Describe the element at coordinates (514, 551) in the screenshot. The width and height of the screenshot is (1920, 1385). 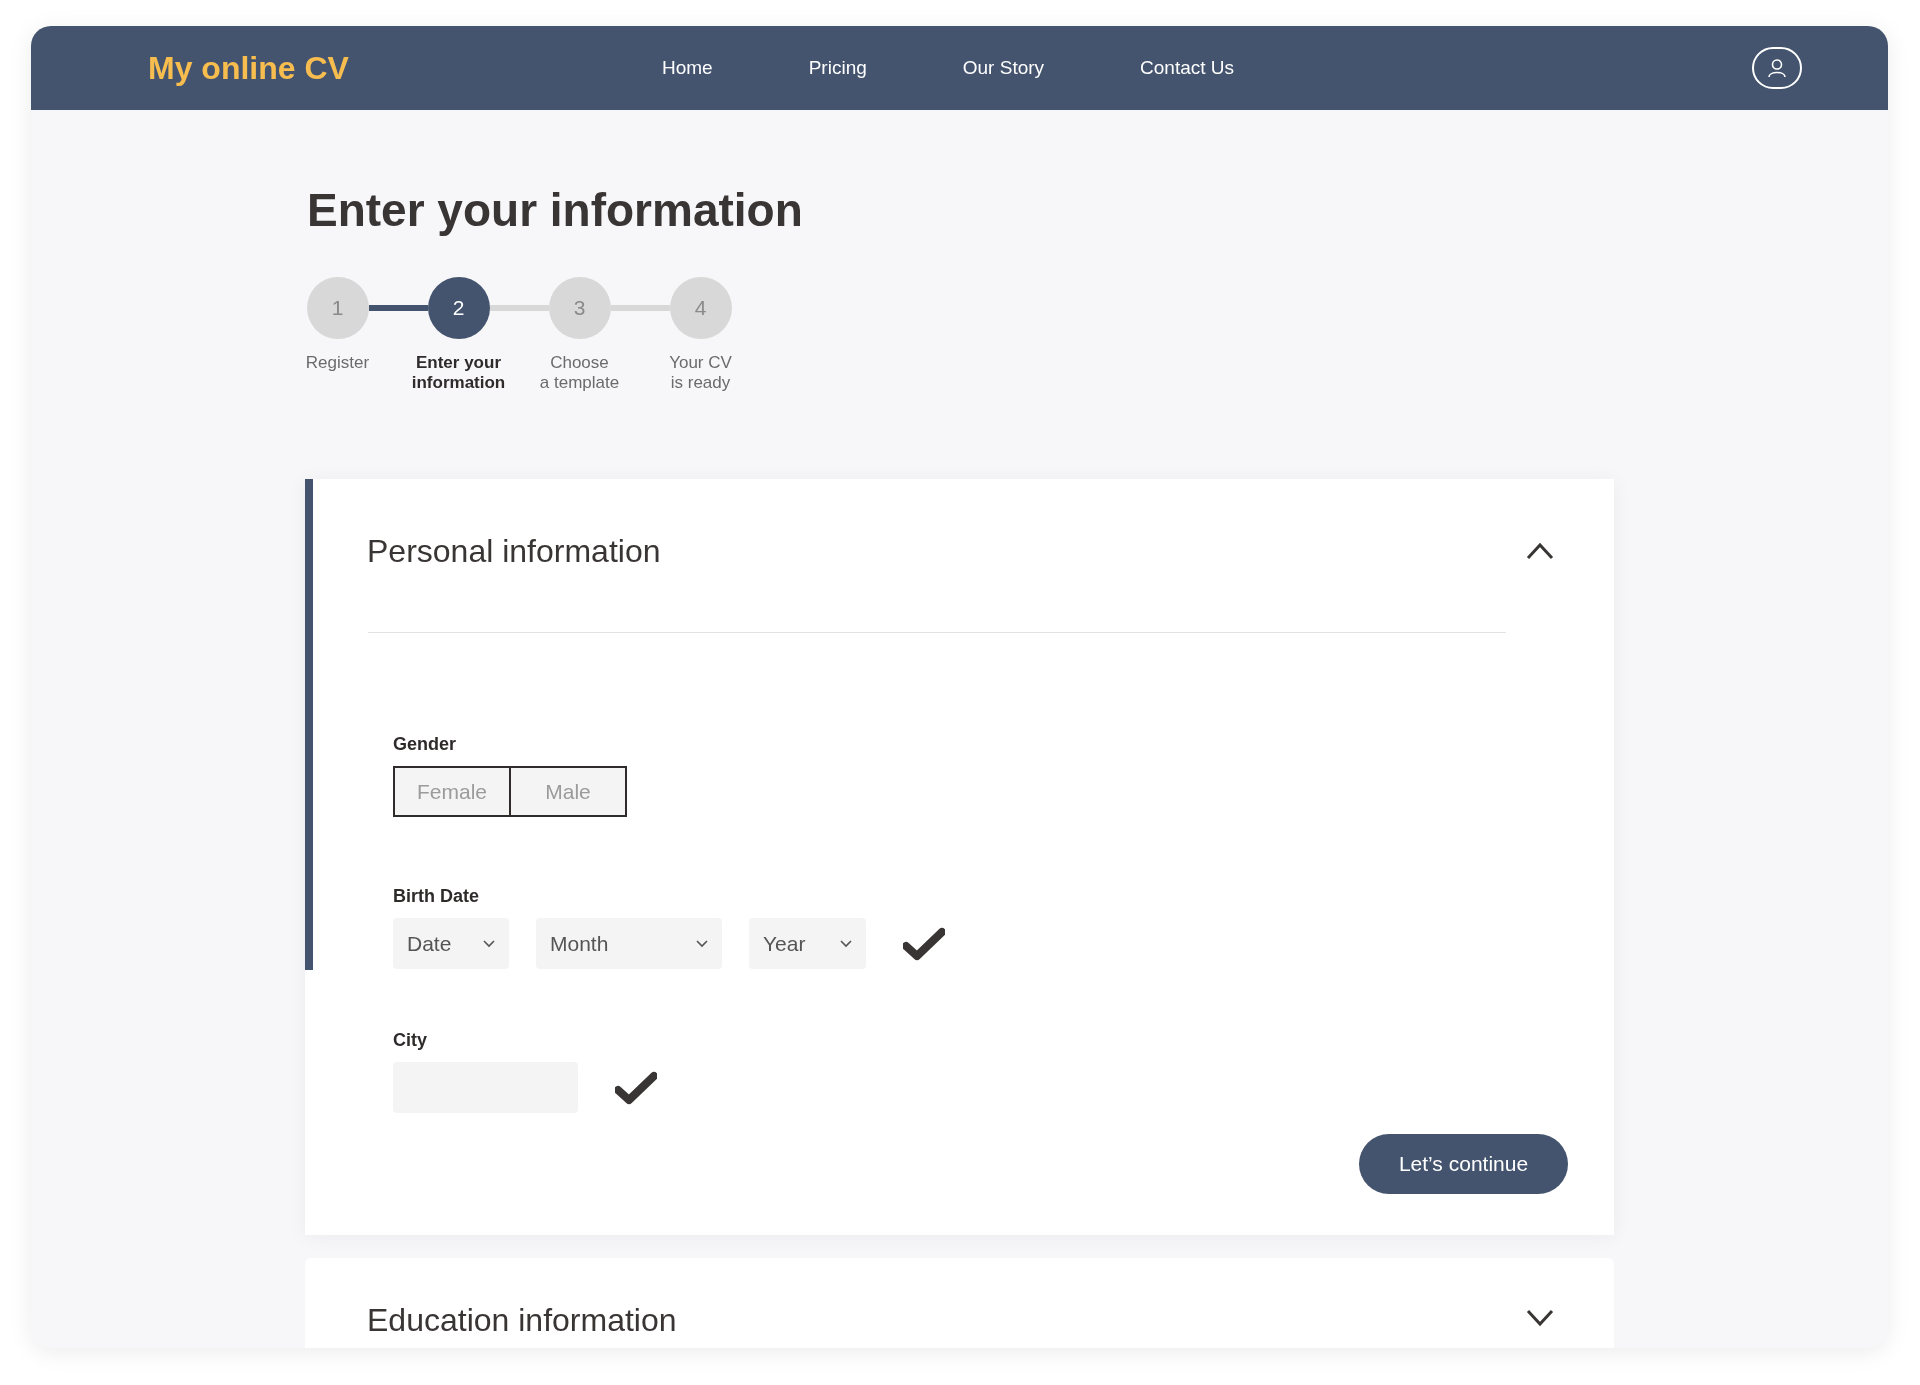
I see `section-title: Personal information` at that location.